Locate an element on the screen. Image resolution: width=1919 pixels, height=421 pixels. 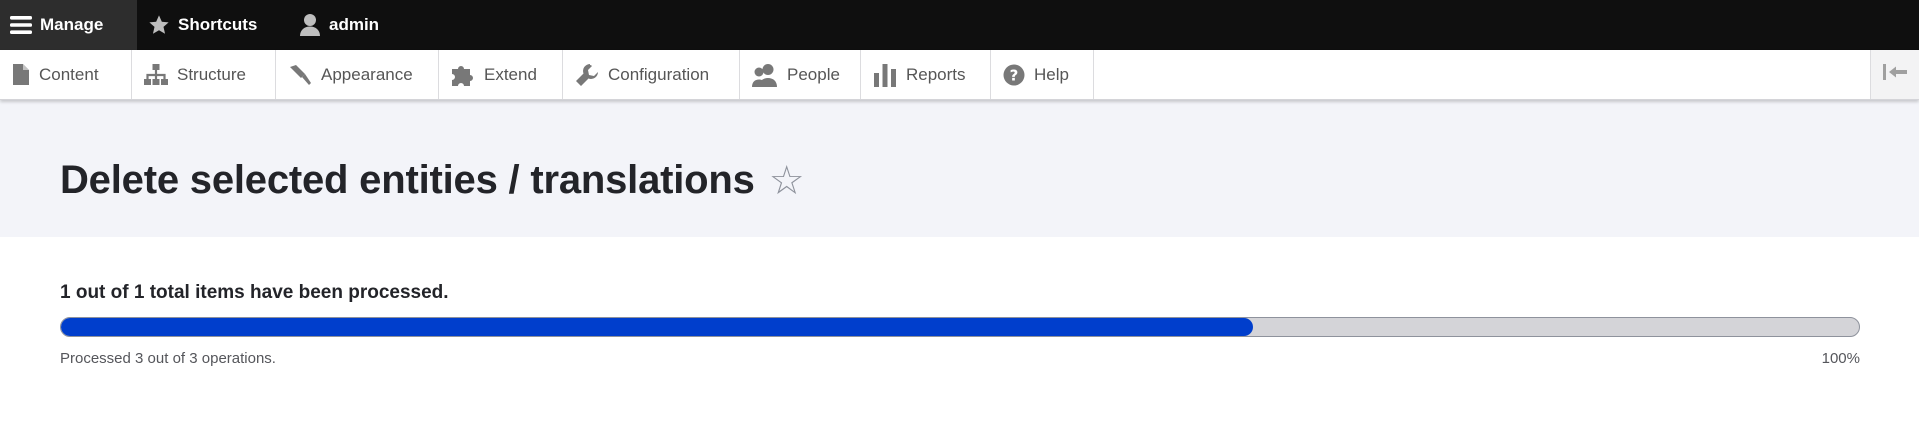
tray-item-people: People is located at coordinates (800, 74).